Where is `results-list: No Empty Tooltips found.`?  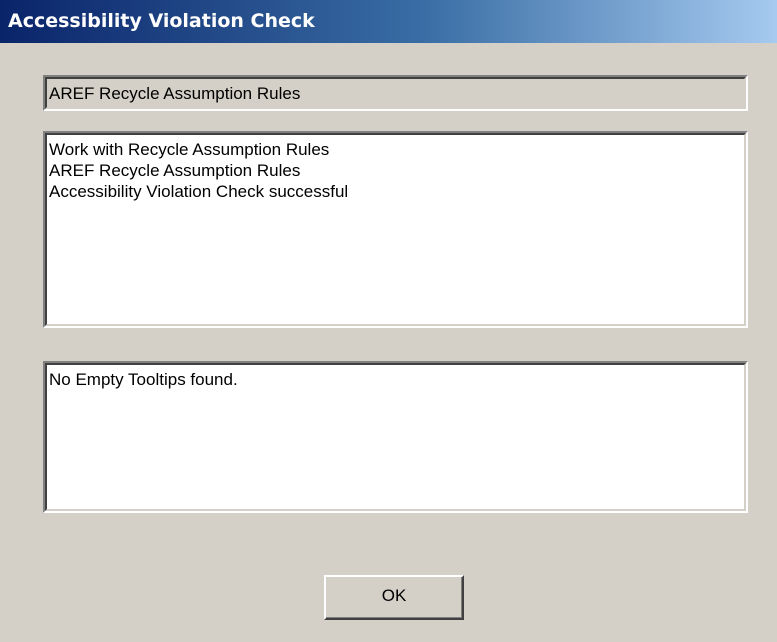
results-list: No Empty Tooltips found. is located at coordinates (143, 379).